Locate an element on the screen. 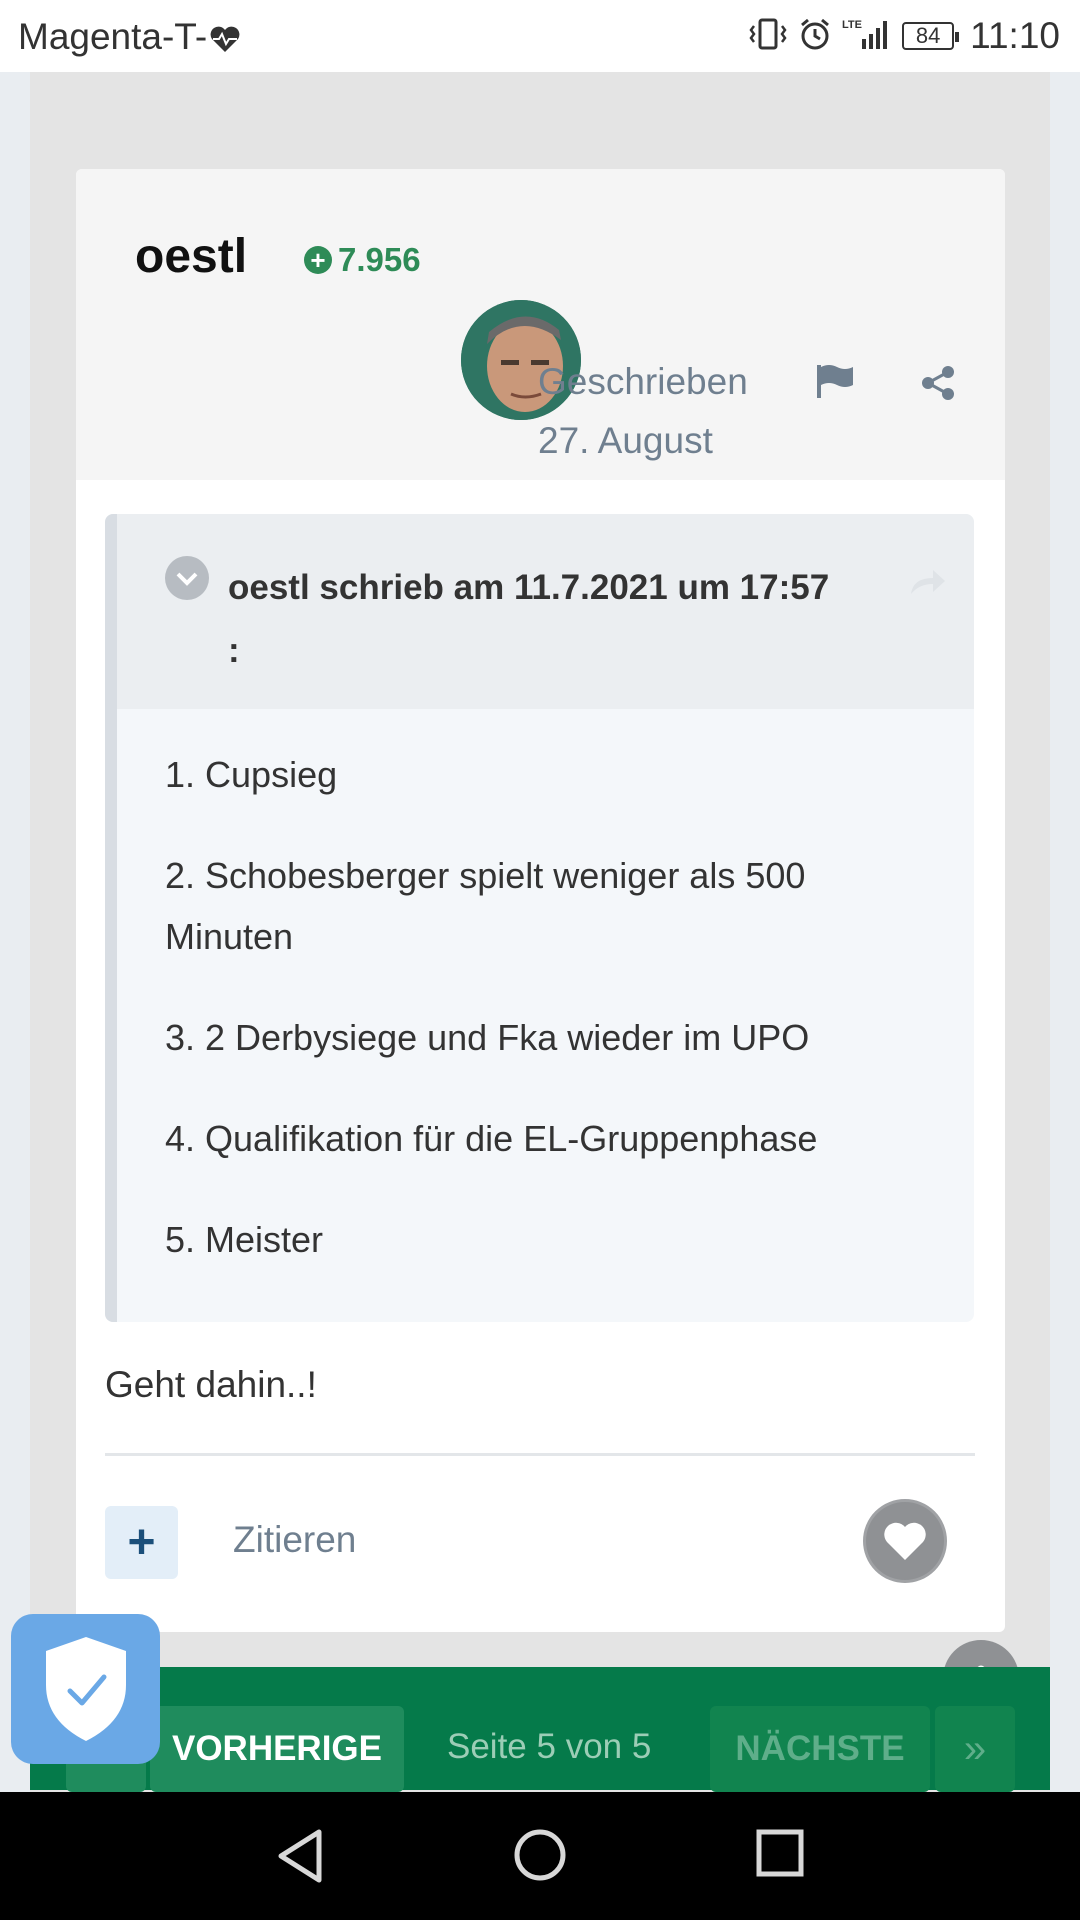 Image resolution: width=1080 pixels, height=1920 pixels. system-navigation-bar is located at coordinates (540, 1856).